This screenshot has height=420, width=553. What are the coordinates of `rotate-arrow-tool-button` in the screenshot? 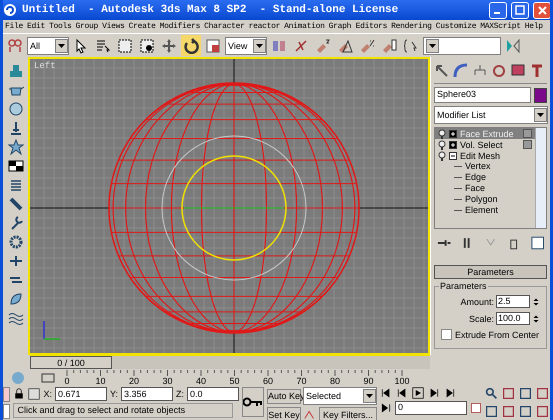 It's located at (191, 45).